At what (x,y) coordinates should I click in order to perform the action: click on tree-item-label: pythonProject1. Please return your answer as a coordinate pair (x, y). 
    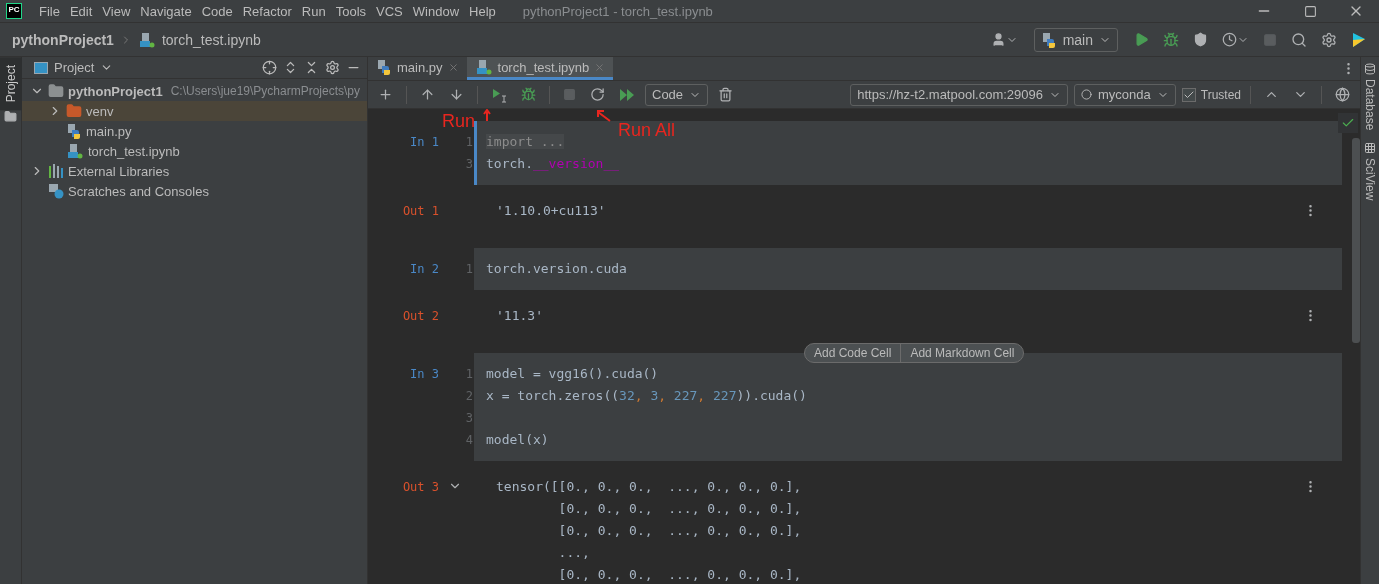
    Looking at the image, I should click on (115, 91).